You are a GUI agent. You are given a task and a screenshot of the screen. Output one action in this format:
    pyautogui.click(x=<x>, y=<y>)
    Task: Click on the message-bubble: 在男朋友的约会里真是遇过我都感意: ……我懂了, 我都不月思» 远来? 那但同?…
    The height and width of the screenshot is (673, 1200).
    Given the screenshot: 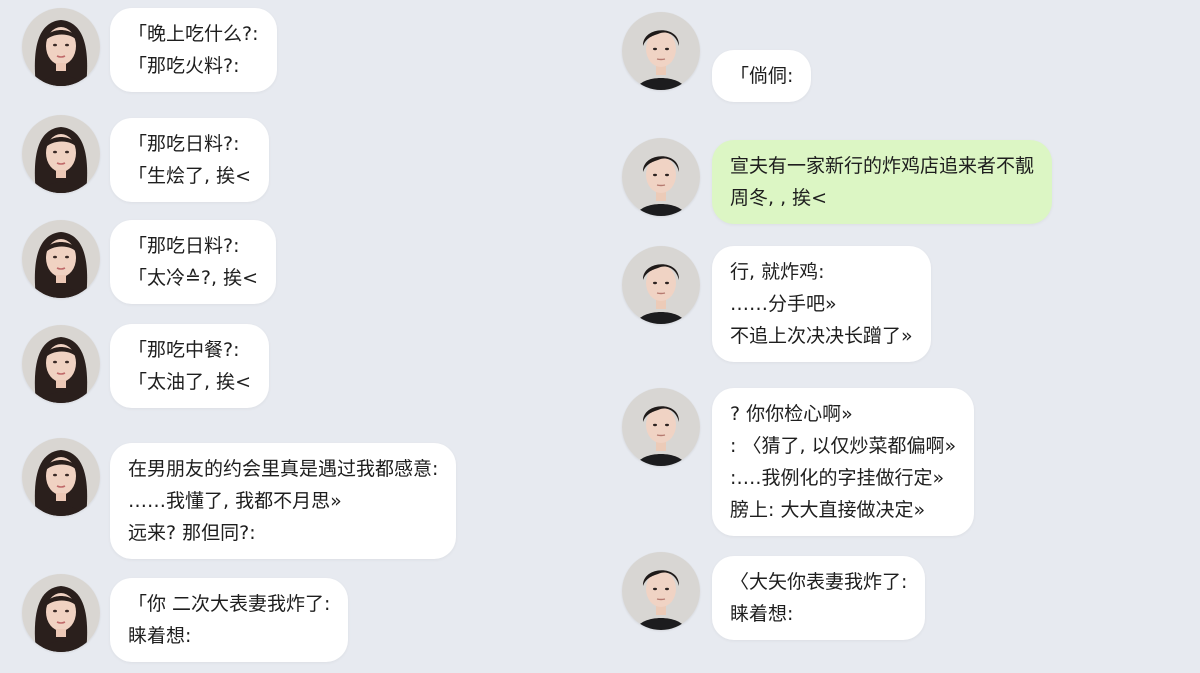 What is the action you would take?
    pyautogui.click(x=283, y=501)
    